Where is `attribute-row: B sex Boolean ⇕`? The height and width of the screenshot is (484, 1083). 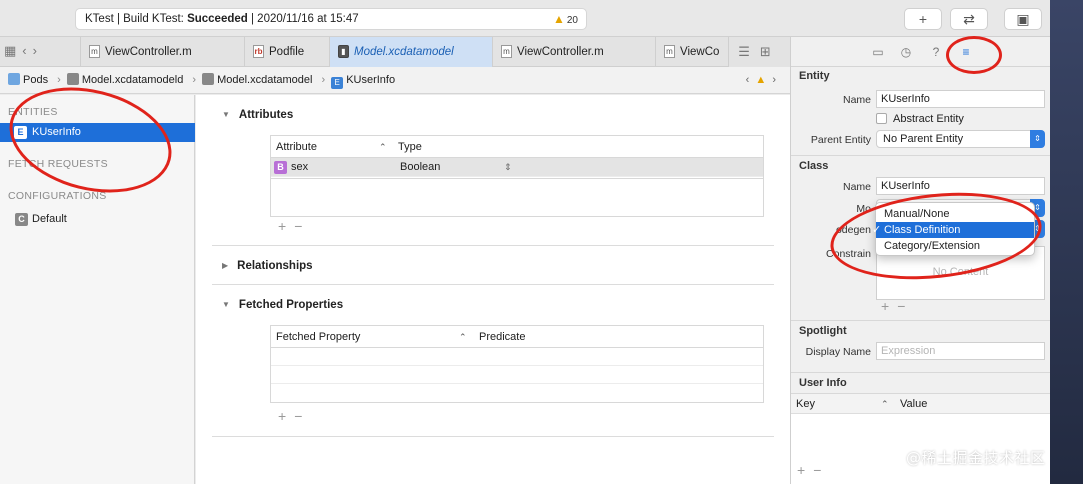 attribute-row: B sex Boolean ⇕ is located at coordinates (517, 167).